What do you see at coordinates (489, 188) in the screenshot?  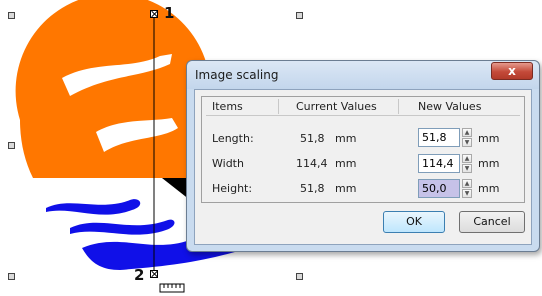 I see `new-unit-height: mm` at bounding box center [489, 188].